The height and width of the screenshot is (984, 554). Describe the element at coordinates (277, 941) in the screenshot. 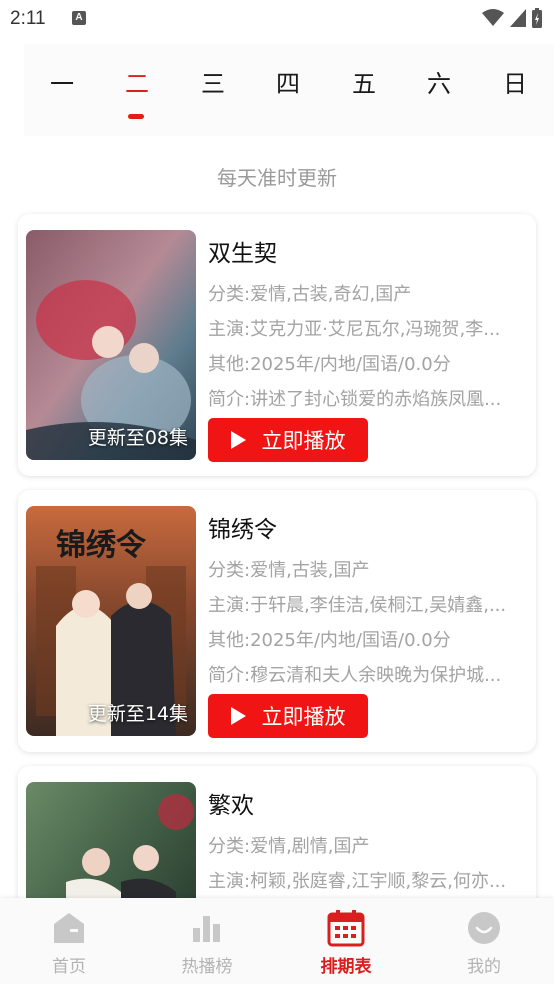

I see `bottom-navigation: 首页 热播榜 排期表 我的` at that location.